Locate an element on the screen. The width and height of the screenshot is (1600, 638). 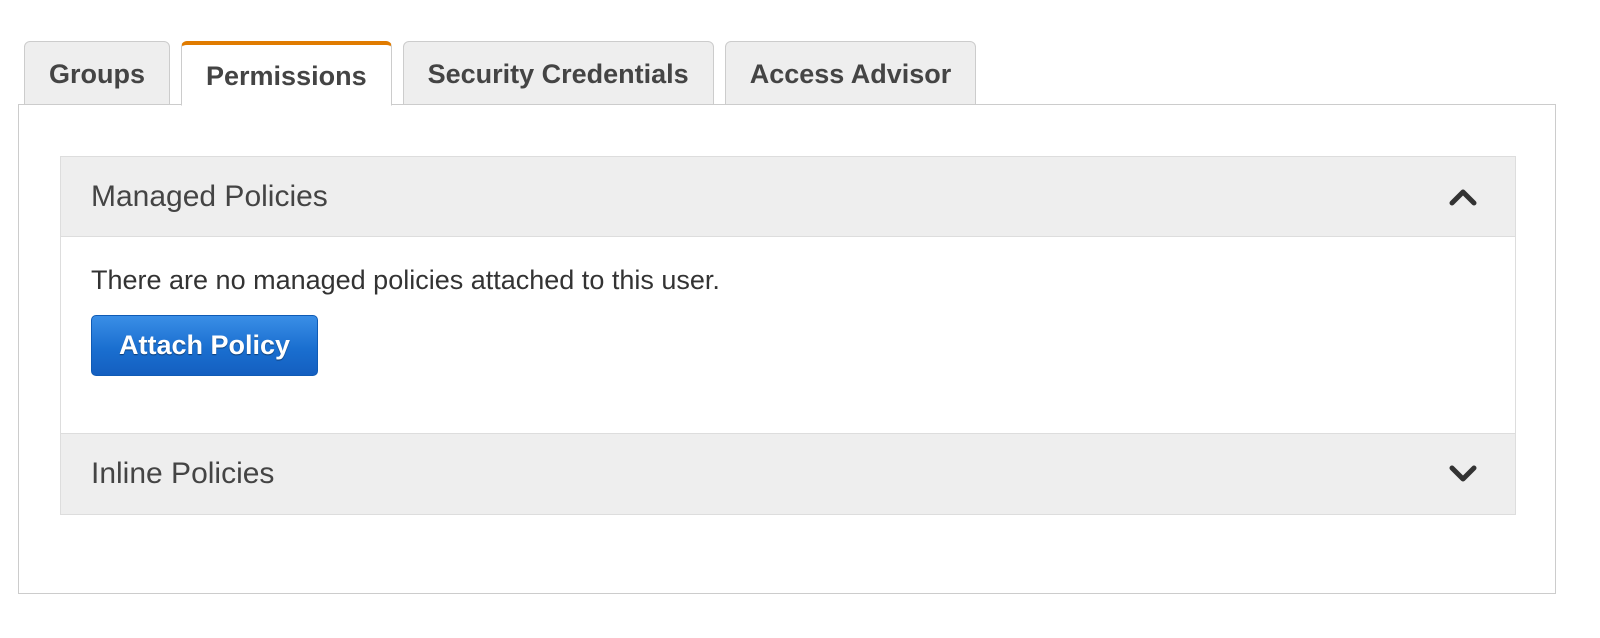
tab-access-advisor: Access Advisor is located at coordinates (850, 73).